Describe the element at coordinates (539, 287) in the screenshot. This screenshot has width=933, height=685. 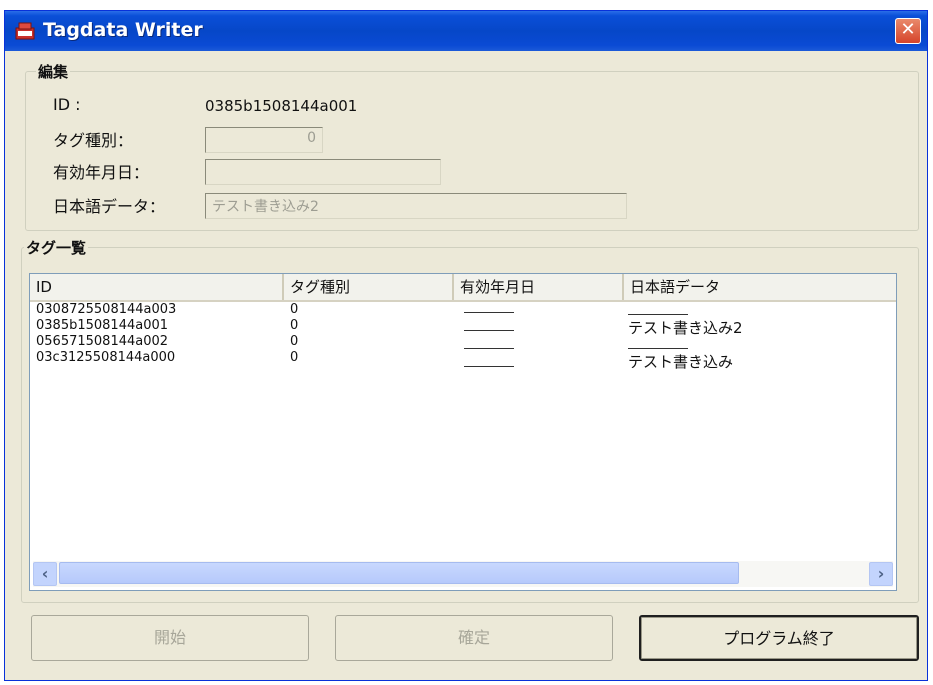
I see `column-header-expiry: 有効年月日` at that location.